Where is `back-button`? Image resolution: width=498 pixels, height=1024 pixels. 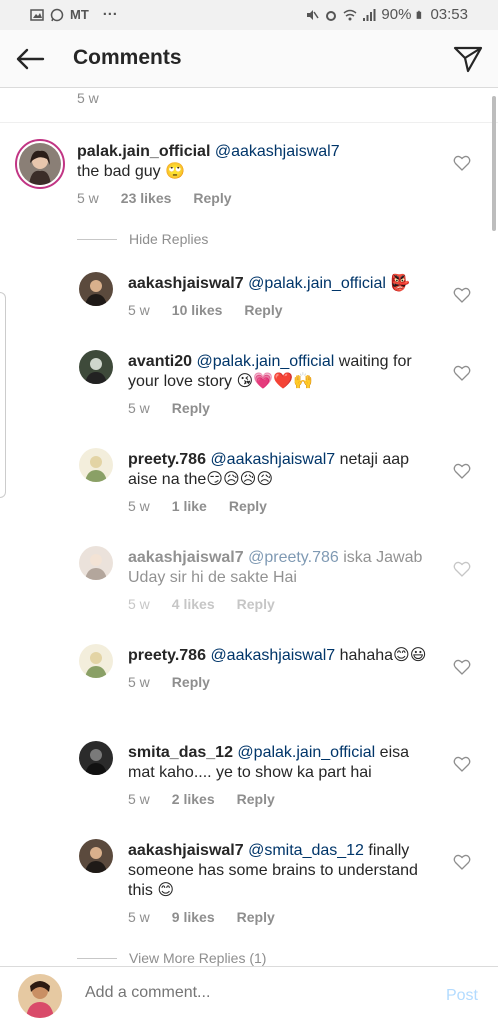 back-button is located at coordinates (30, 59).